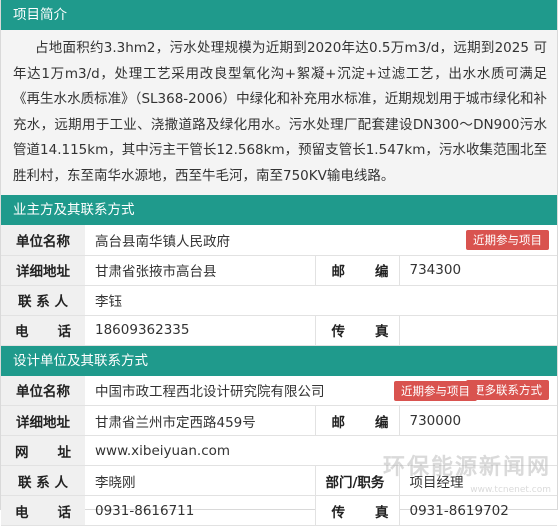  Describe the element at coordinates (357, 481) in the screenshot. I see `designer-dept-label: 部门/职务` at that location.